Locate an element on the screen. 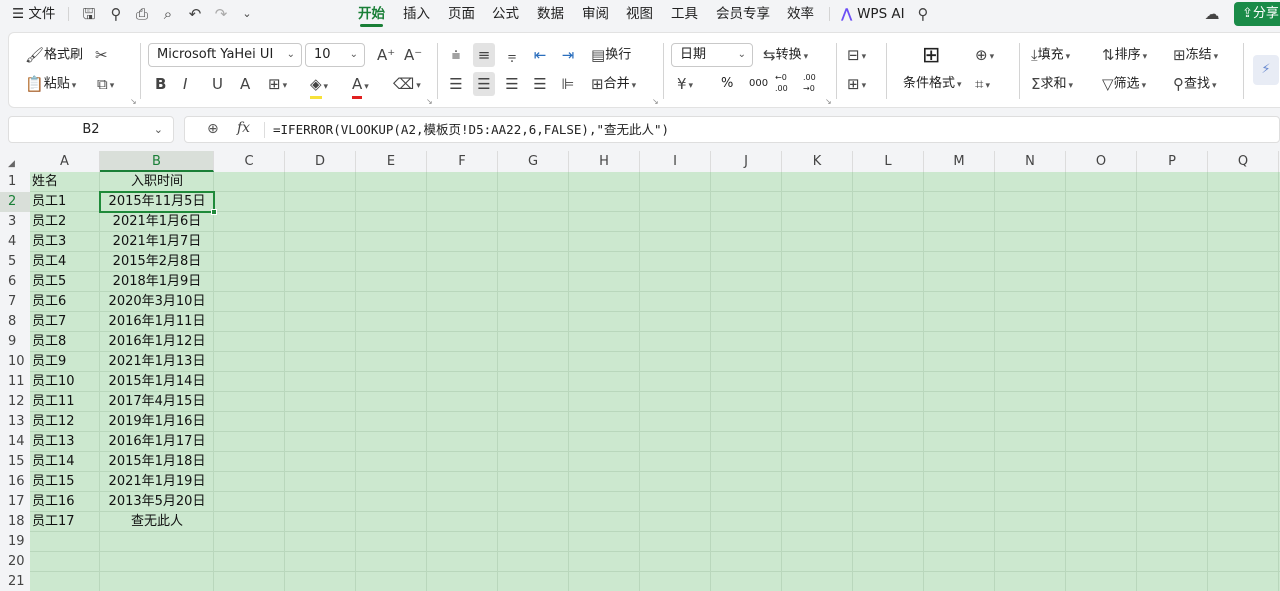  column-header-j: J is located at coordinates (746, 161).